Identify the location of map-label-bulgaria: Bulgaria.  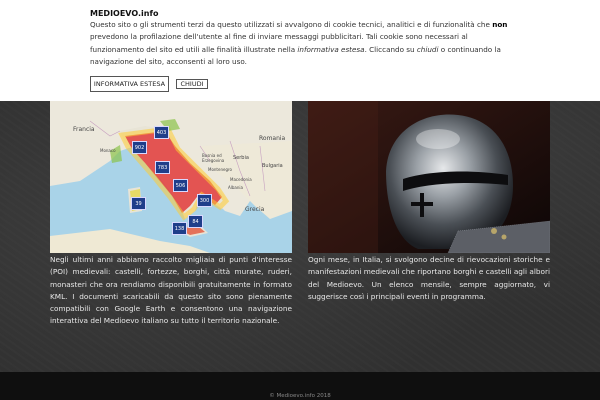
(272, 166).